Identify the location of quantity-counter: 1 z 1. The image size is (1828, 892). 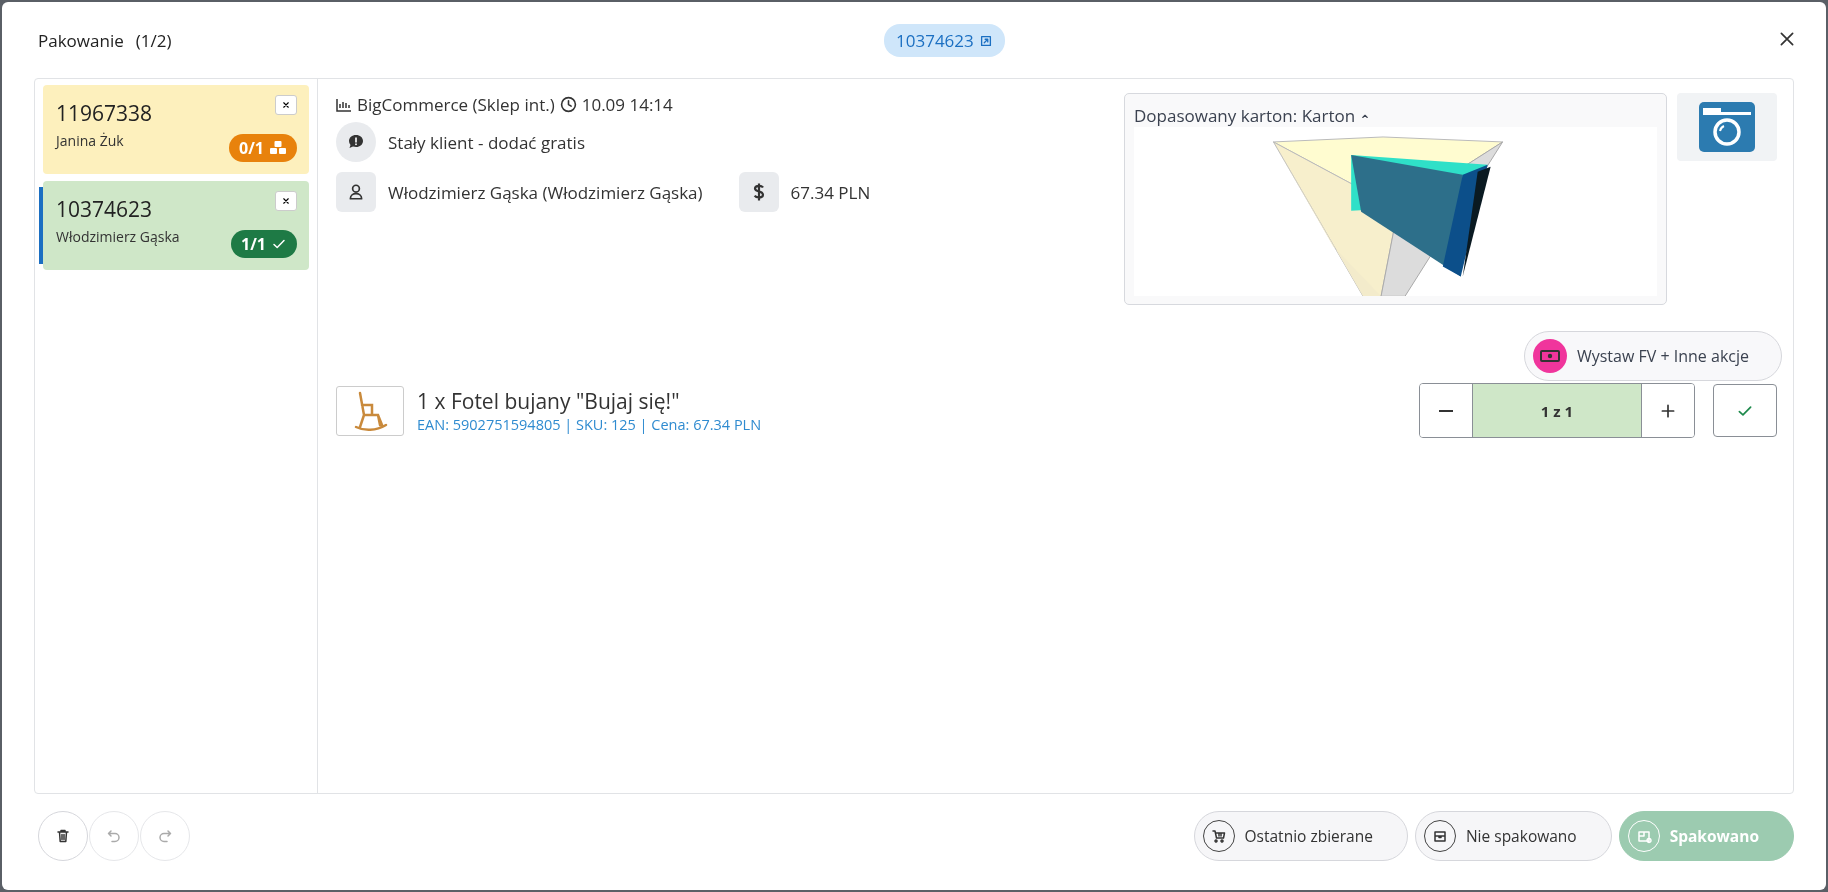
(1557, 410).